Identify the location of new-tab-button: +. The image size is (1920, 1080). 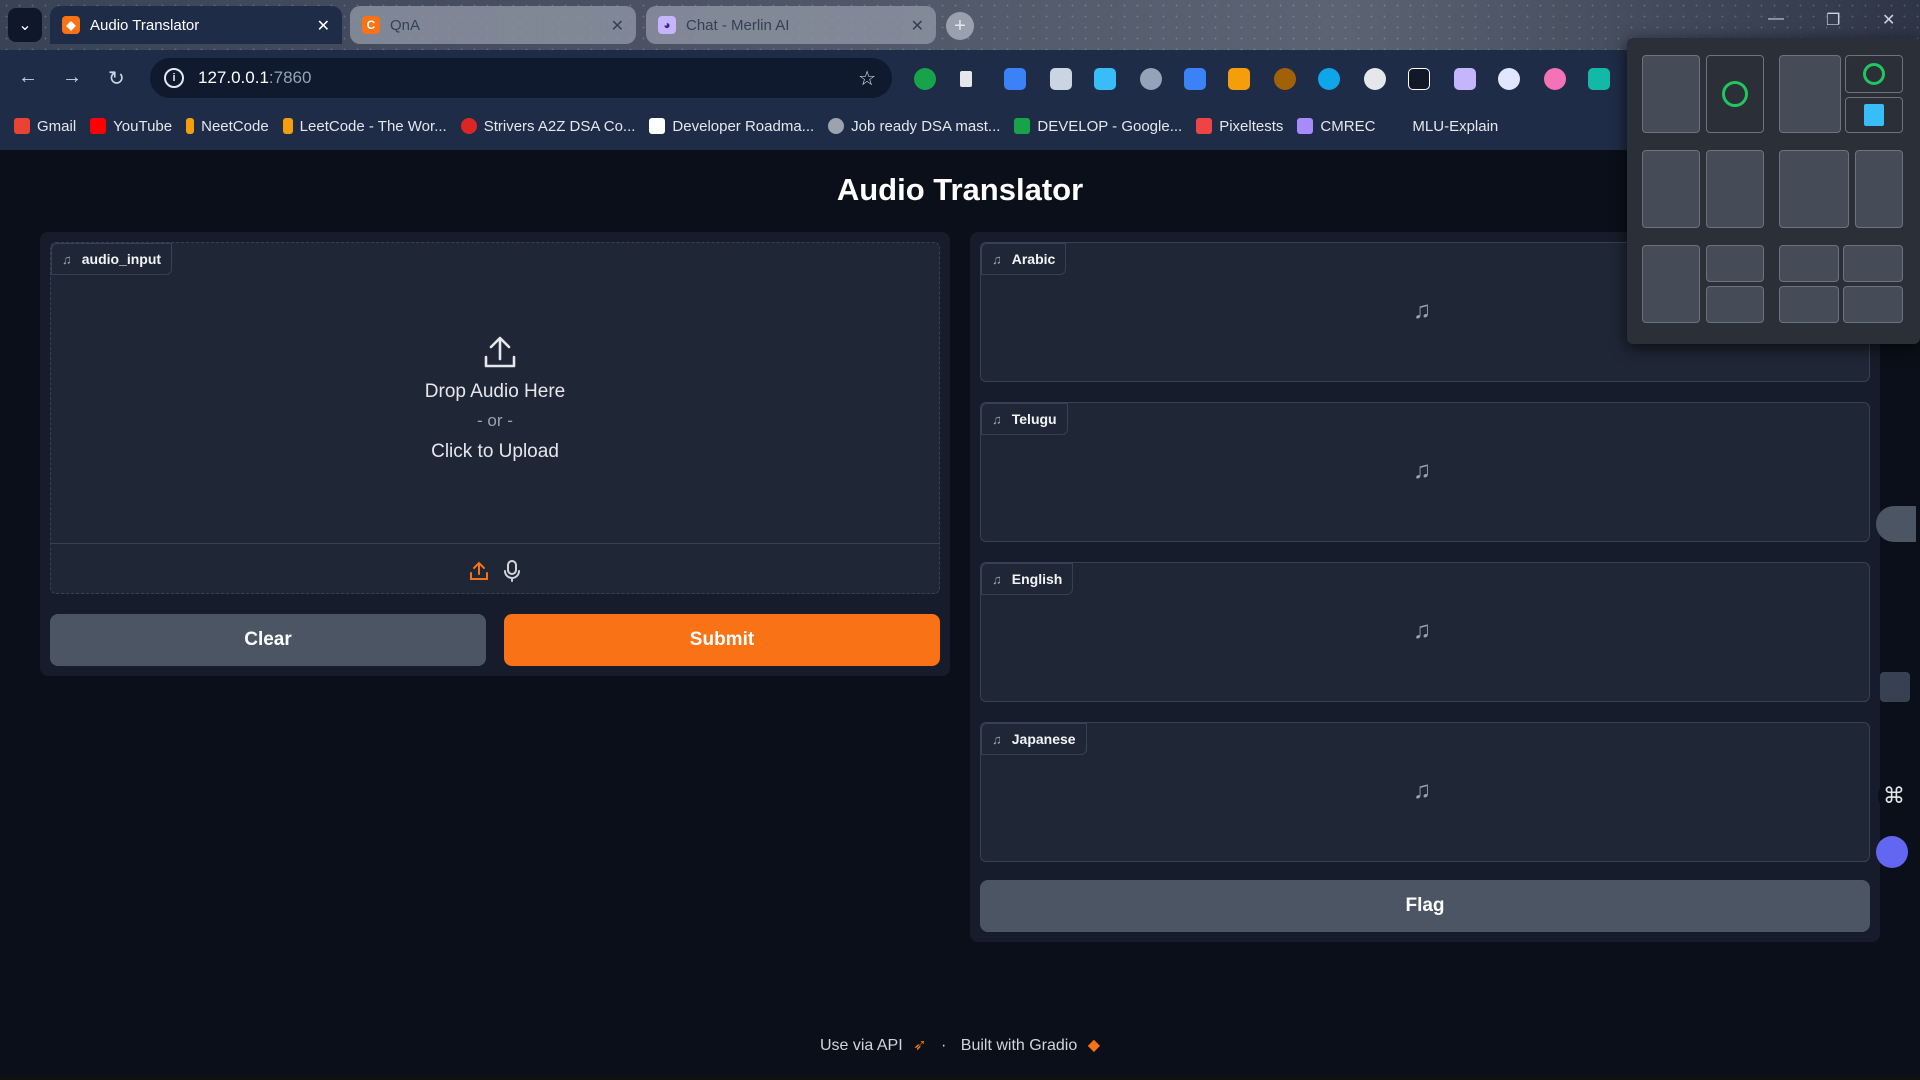
(960, 26).